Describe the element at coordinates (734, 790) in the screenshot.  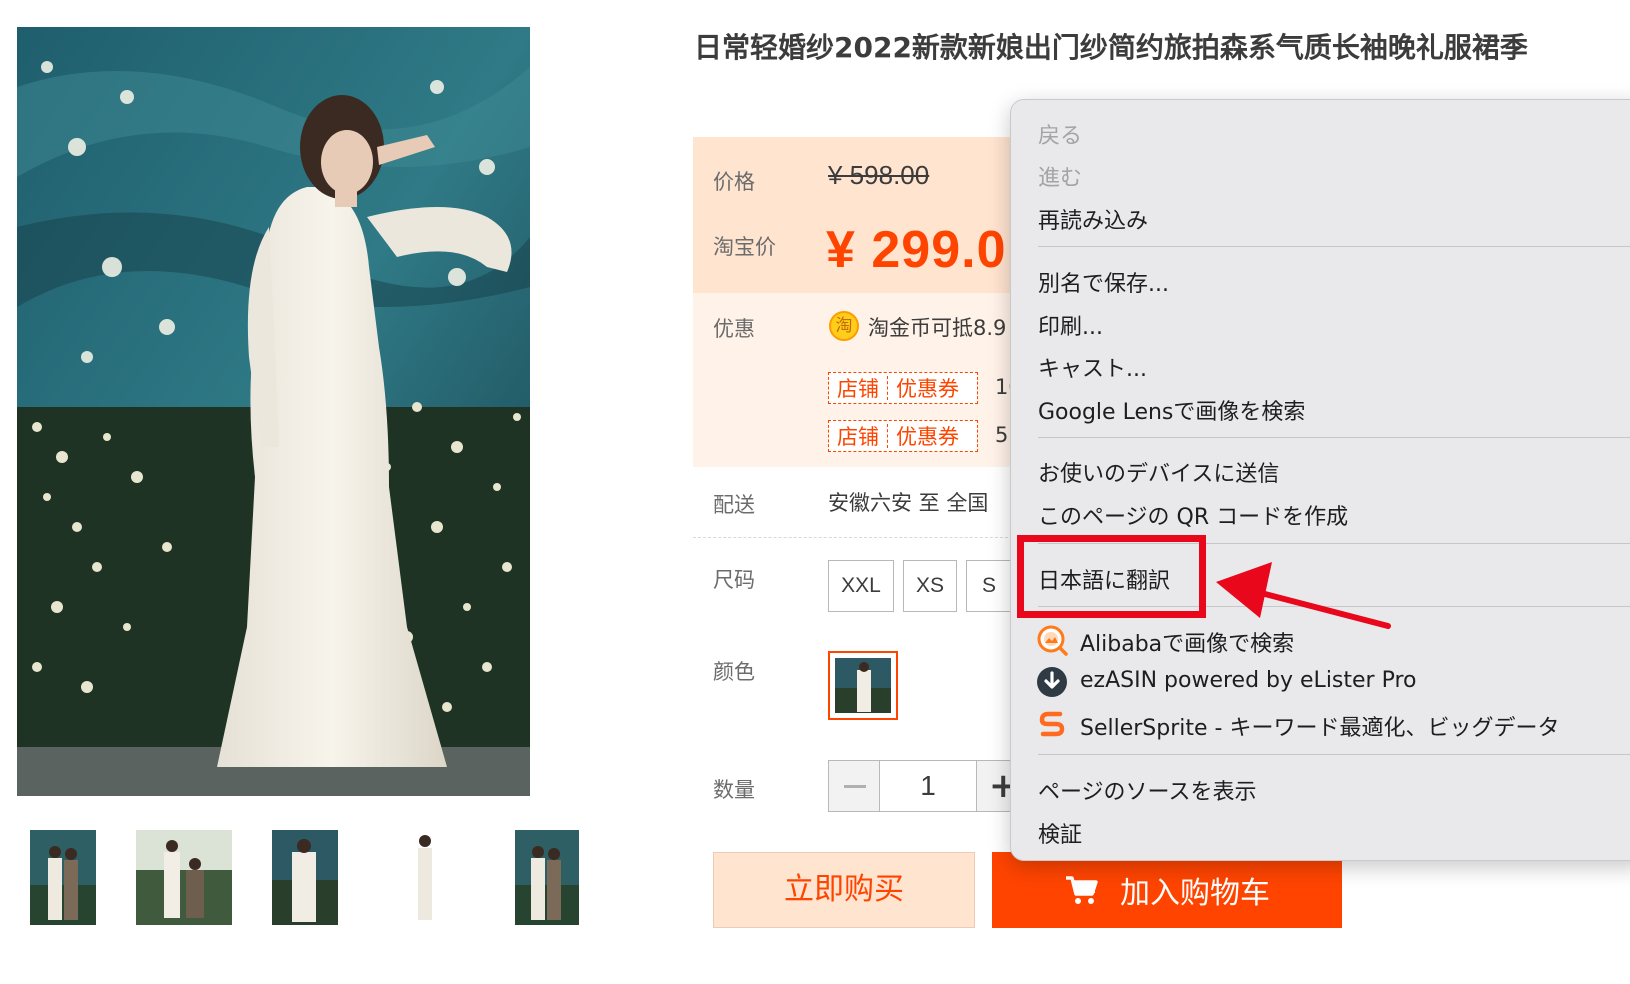
I see `quantity-label: 数量` at that location.